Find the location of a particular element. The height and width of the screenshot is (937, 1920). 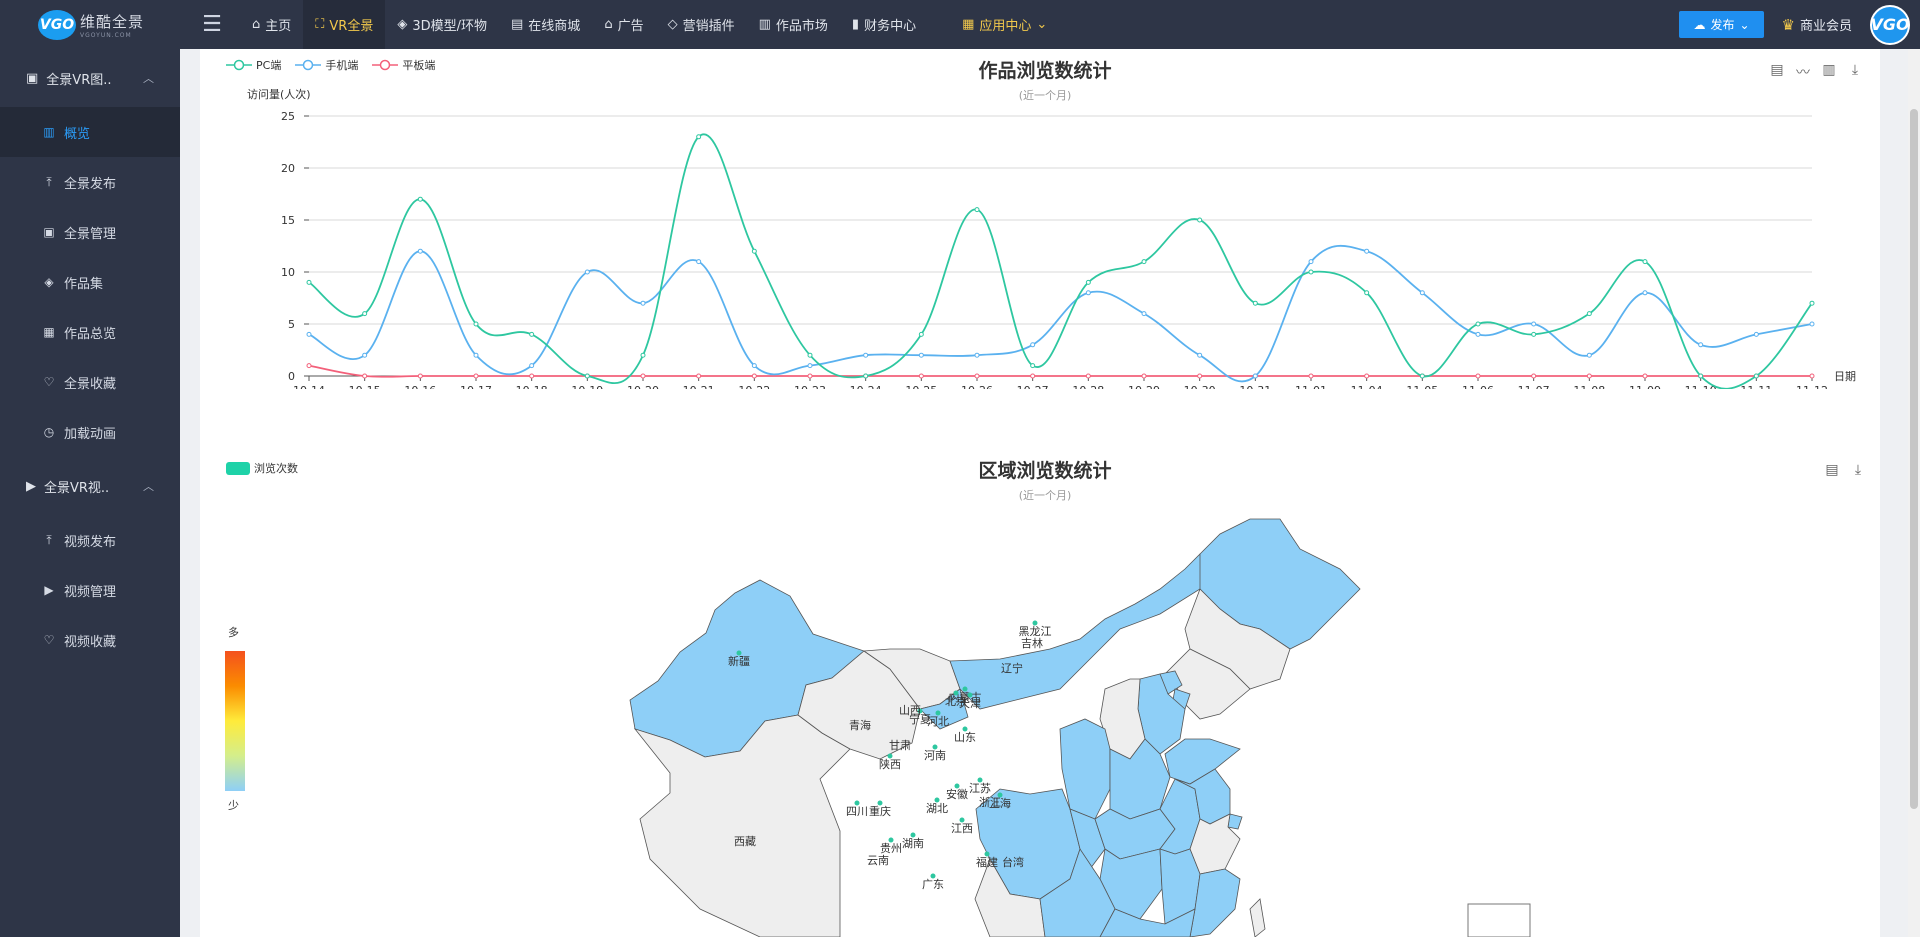

nav-item-5: ◇ 营销插件 is located at coordinates (701, 24).